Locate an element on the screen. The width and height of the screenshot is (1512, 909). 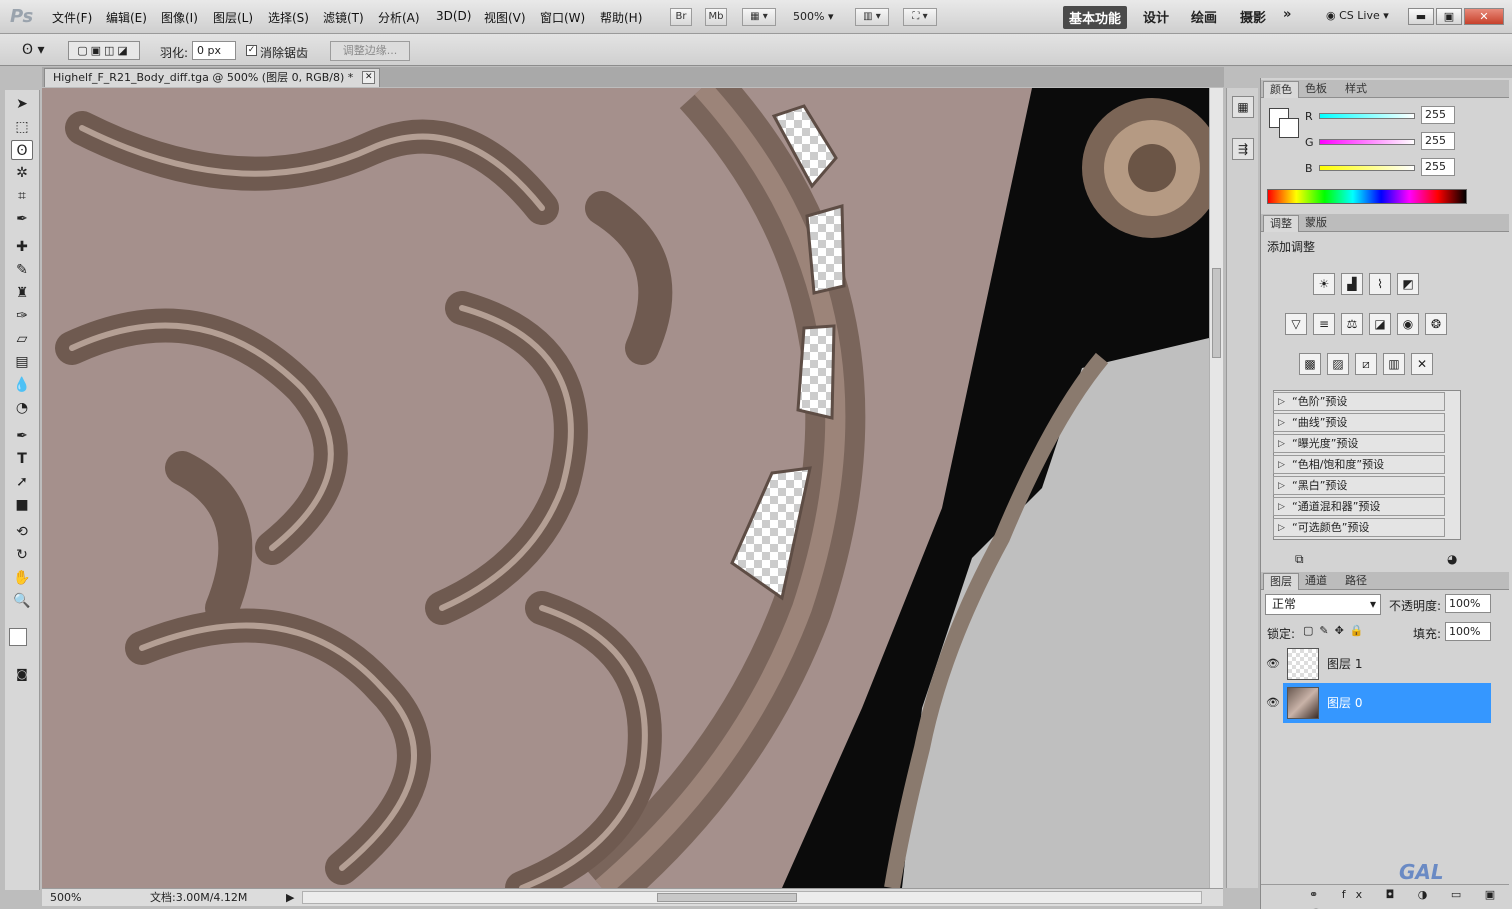
crop-tool: ⌗ is located at coordinates (22, 196).